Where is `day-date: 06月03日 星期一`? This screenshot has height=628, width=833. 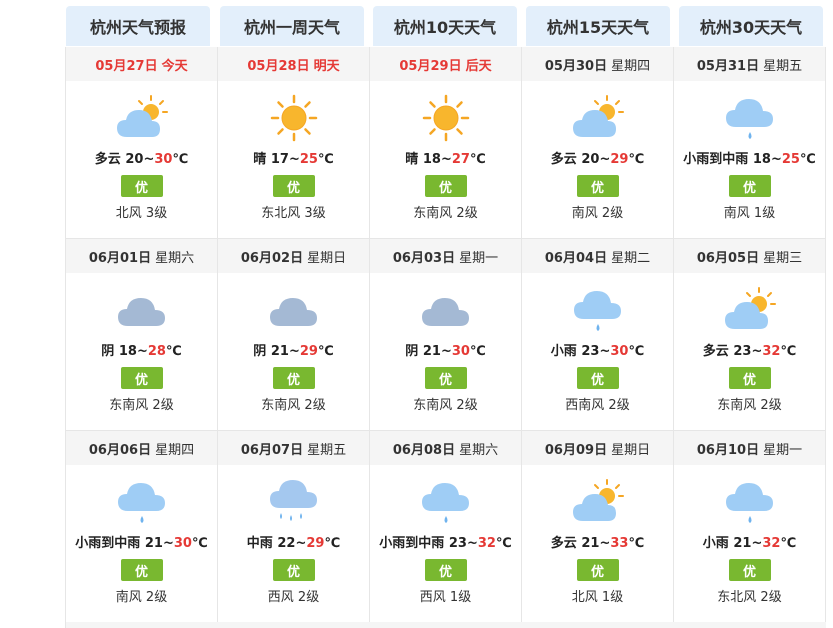 day-date: 06月03日 星期一 is located at coordinates (445, 256).